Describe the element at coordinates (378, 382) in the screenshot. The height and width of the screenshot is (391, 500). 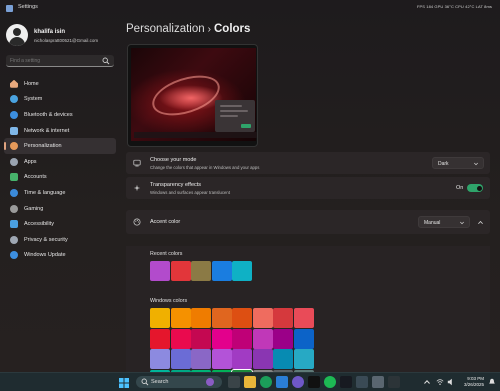
I see `settings-taskbar-icon` at that location.